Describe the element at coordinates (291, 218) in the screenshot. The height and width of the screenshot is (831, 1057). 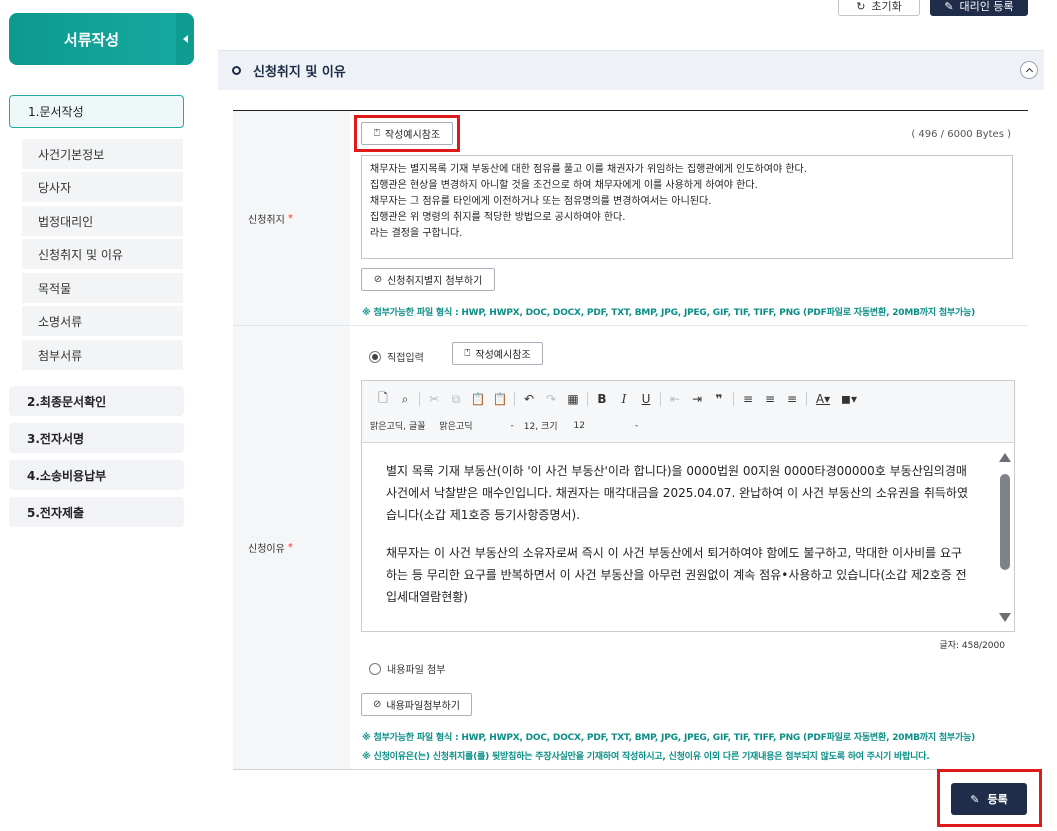
I see `purpose-label-cell: 신청취지 *` at that location.